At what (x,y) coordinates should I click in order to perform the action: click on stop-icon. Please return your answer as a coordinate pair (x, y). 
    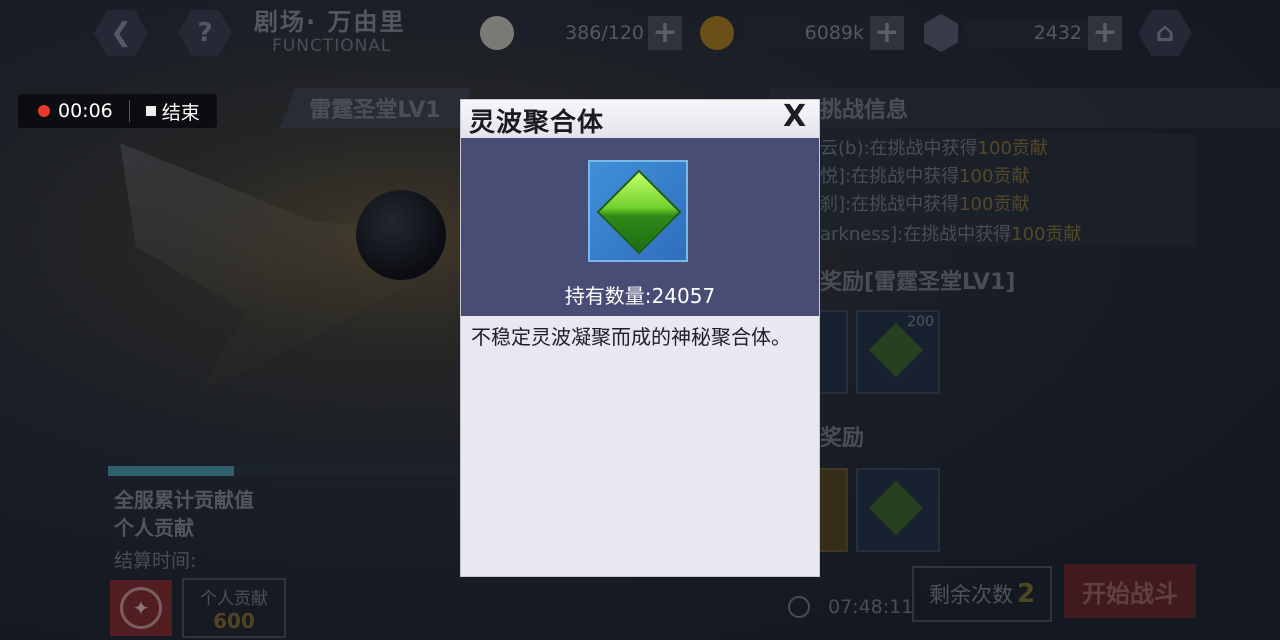
    Looking at the image, I should click on (150, 111).